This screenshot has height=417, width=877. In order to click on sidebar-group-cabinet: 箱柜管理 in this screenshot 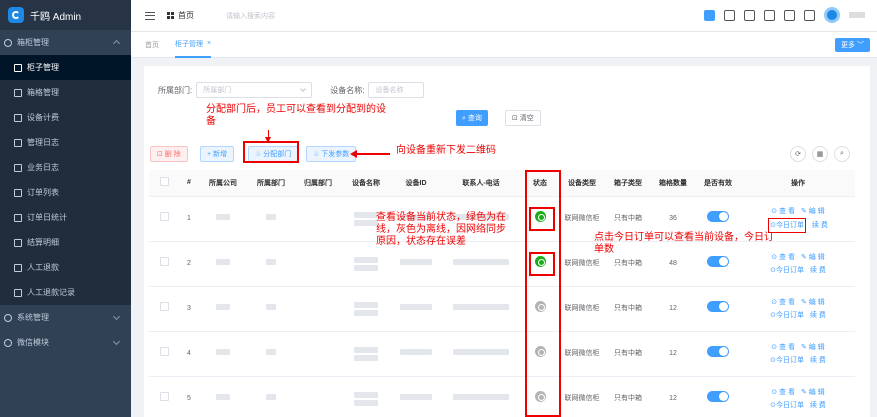, I will do `click(65, 42)`.